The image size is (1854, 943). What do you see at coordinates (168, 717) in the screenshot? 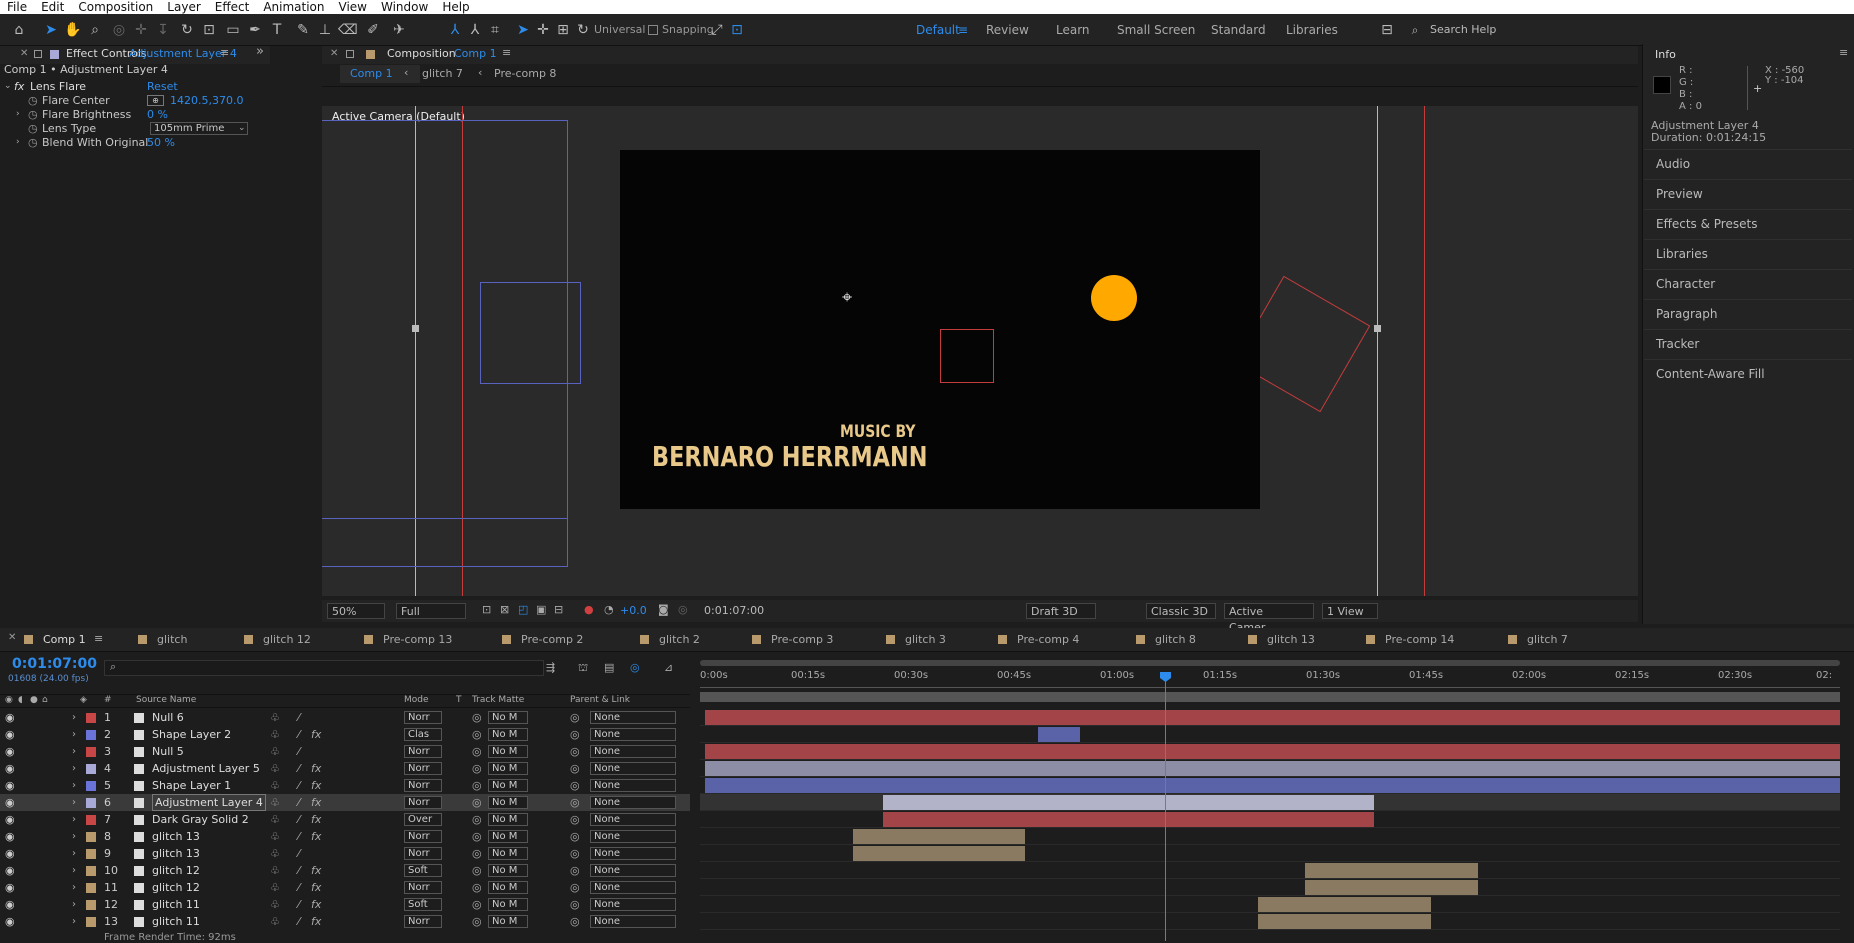
I see `layer-name: Null 6` at bounding box center [168, 717].